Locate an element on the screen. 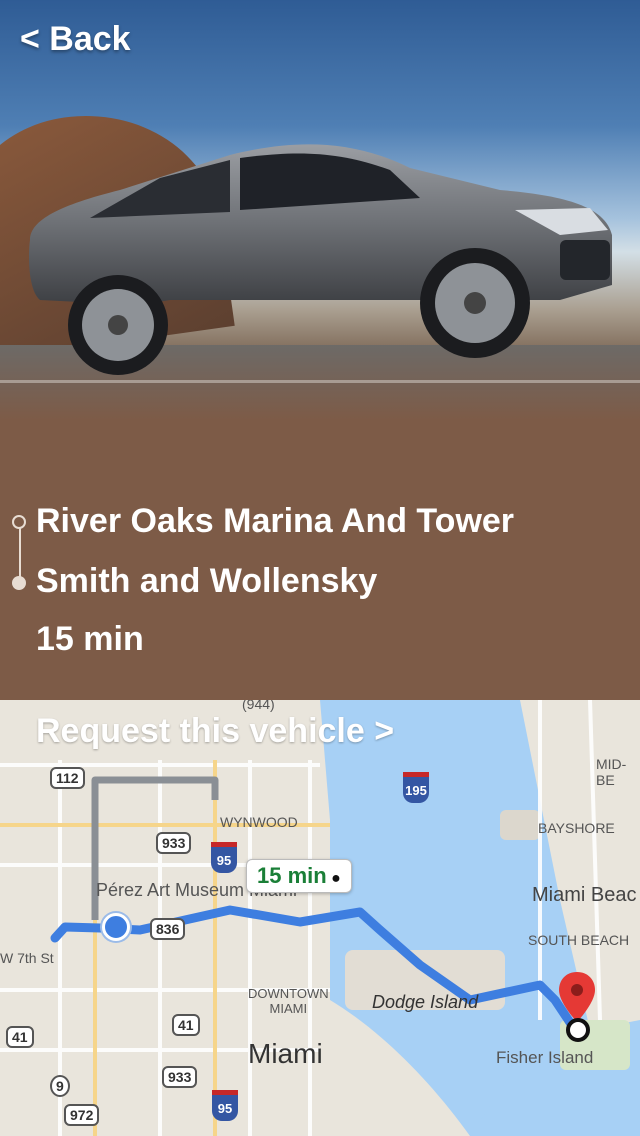 The height and width of the screenshot is (1136, 640). eta-badge: 15 min ● is located at coordinates (299, 876).